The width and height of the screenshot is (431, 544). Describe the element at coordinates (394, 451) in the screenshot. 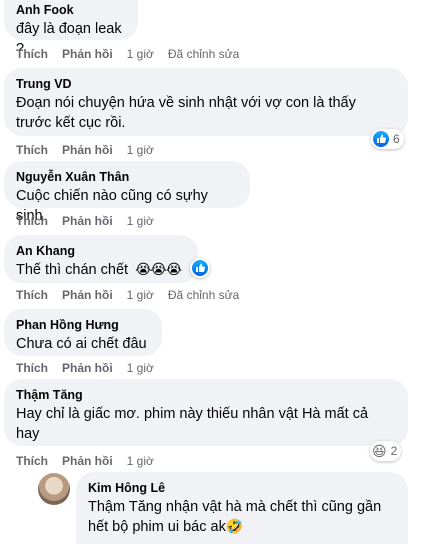

I see `reaction-count: 2` at that location.